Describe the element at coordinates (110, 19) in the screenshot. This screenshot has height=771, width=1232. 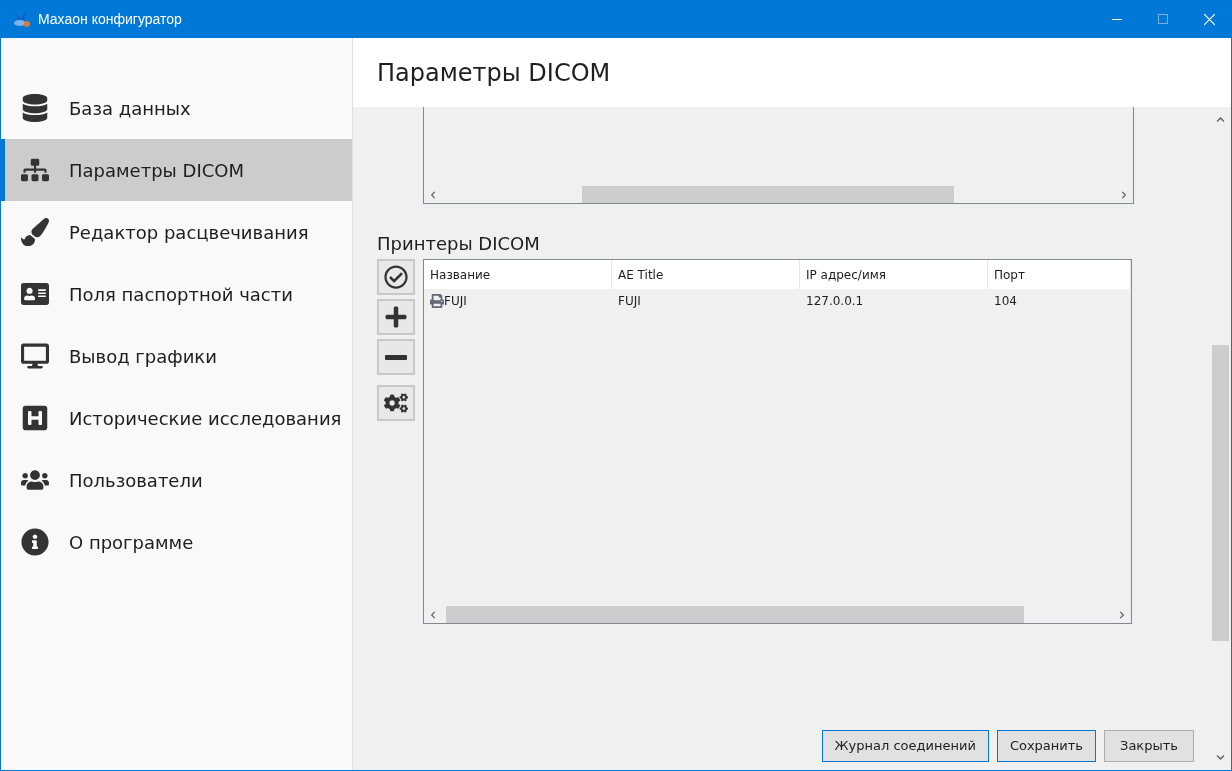
I see `window-title: Махаон конфигуратор` at that location.